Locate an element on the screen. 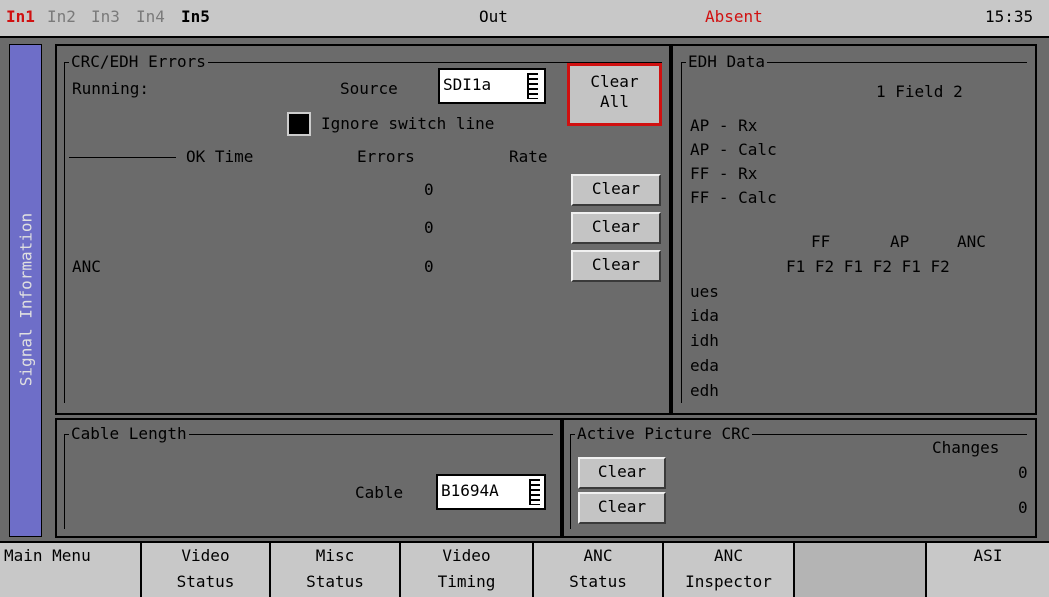 The image size is (1049, 597). edh-ap-calc: AP - Calc is located at coordinates (733, 149).